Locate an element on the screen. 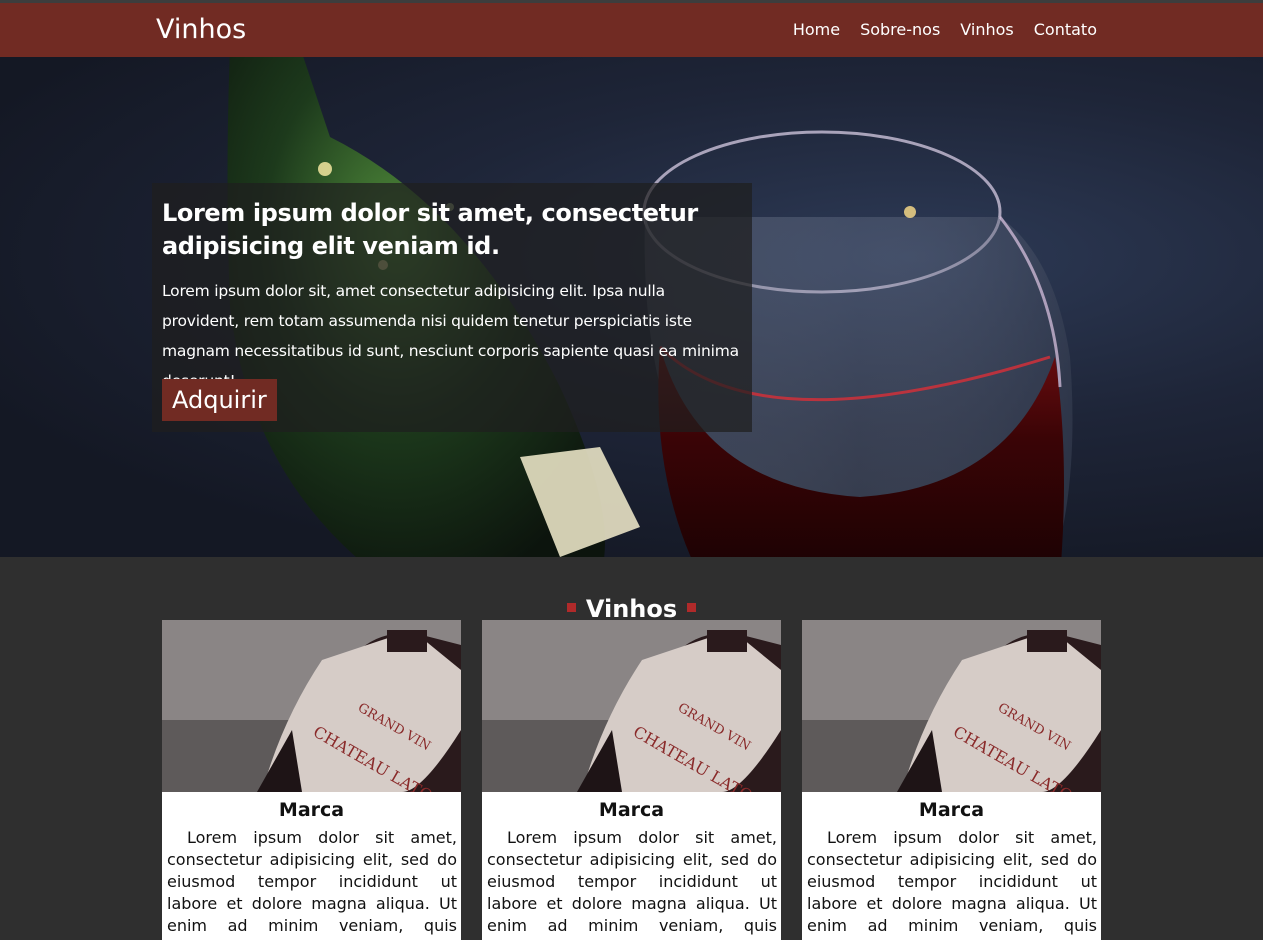 The image size is (1263, 940). section-title: Vinhos is located at coordinates (631, 608).